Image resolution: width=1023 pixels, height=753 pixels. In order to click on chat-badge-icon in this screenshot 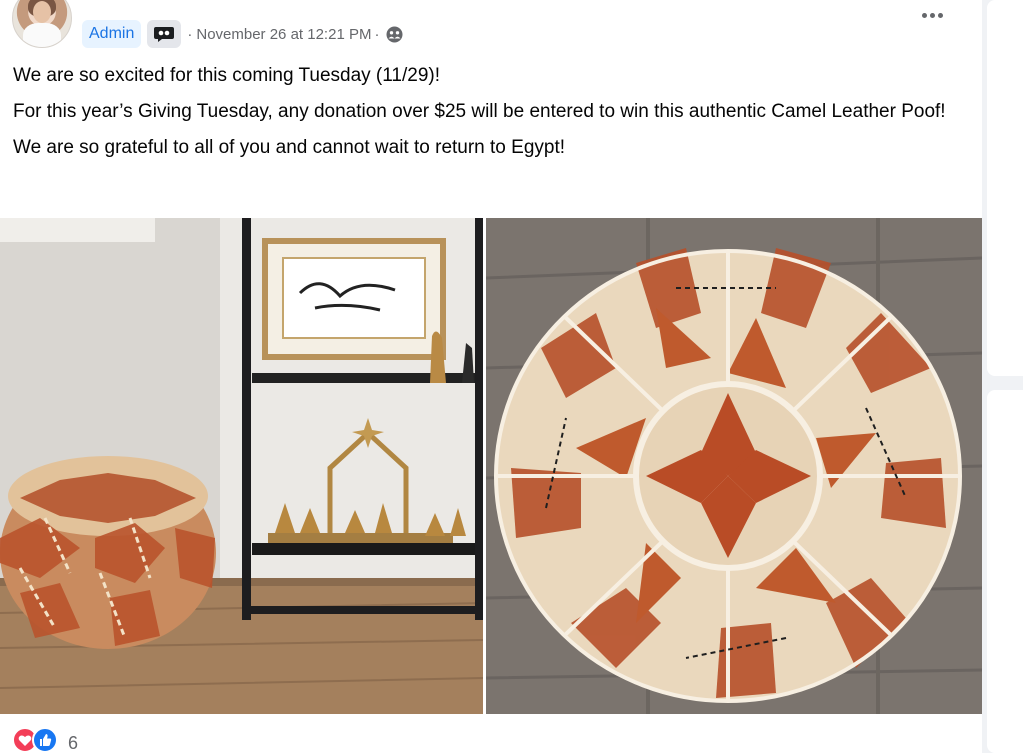, I will do `click(164, 34)`.